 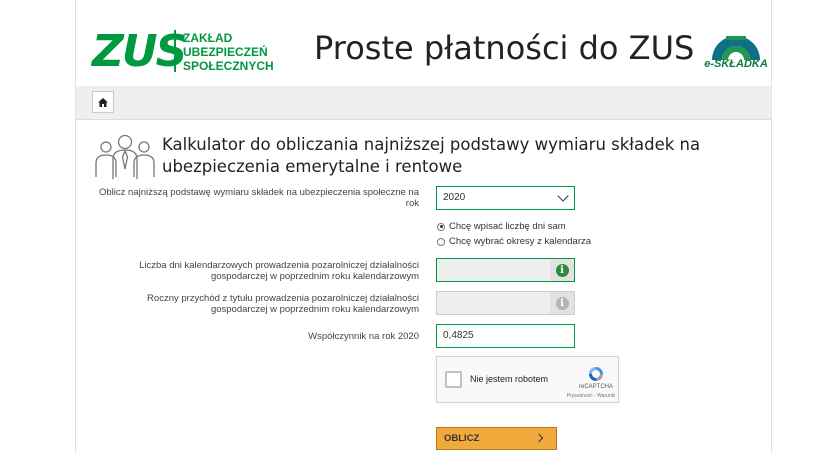 I want to click on coefficient-label: Współczynnik na rok 2020, so click(x=363, y=336).